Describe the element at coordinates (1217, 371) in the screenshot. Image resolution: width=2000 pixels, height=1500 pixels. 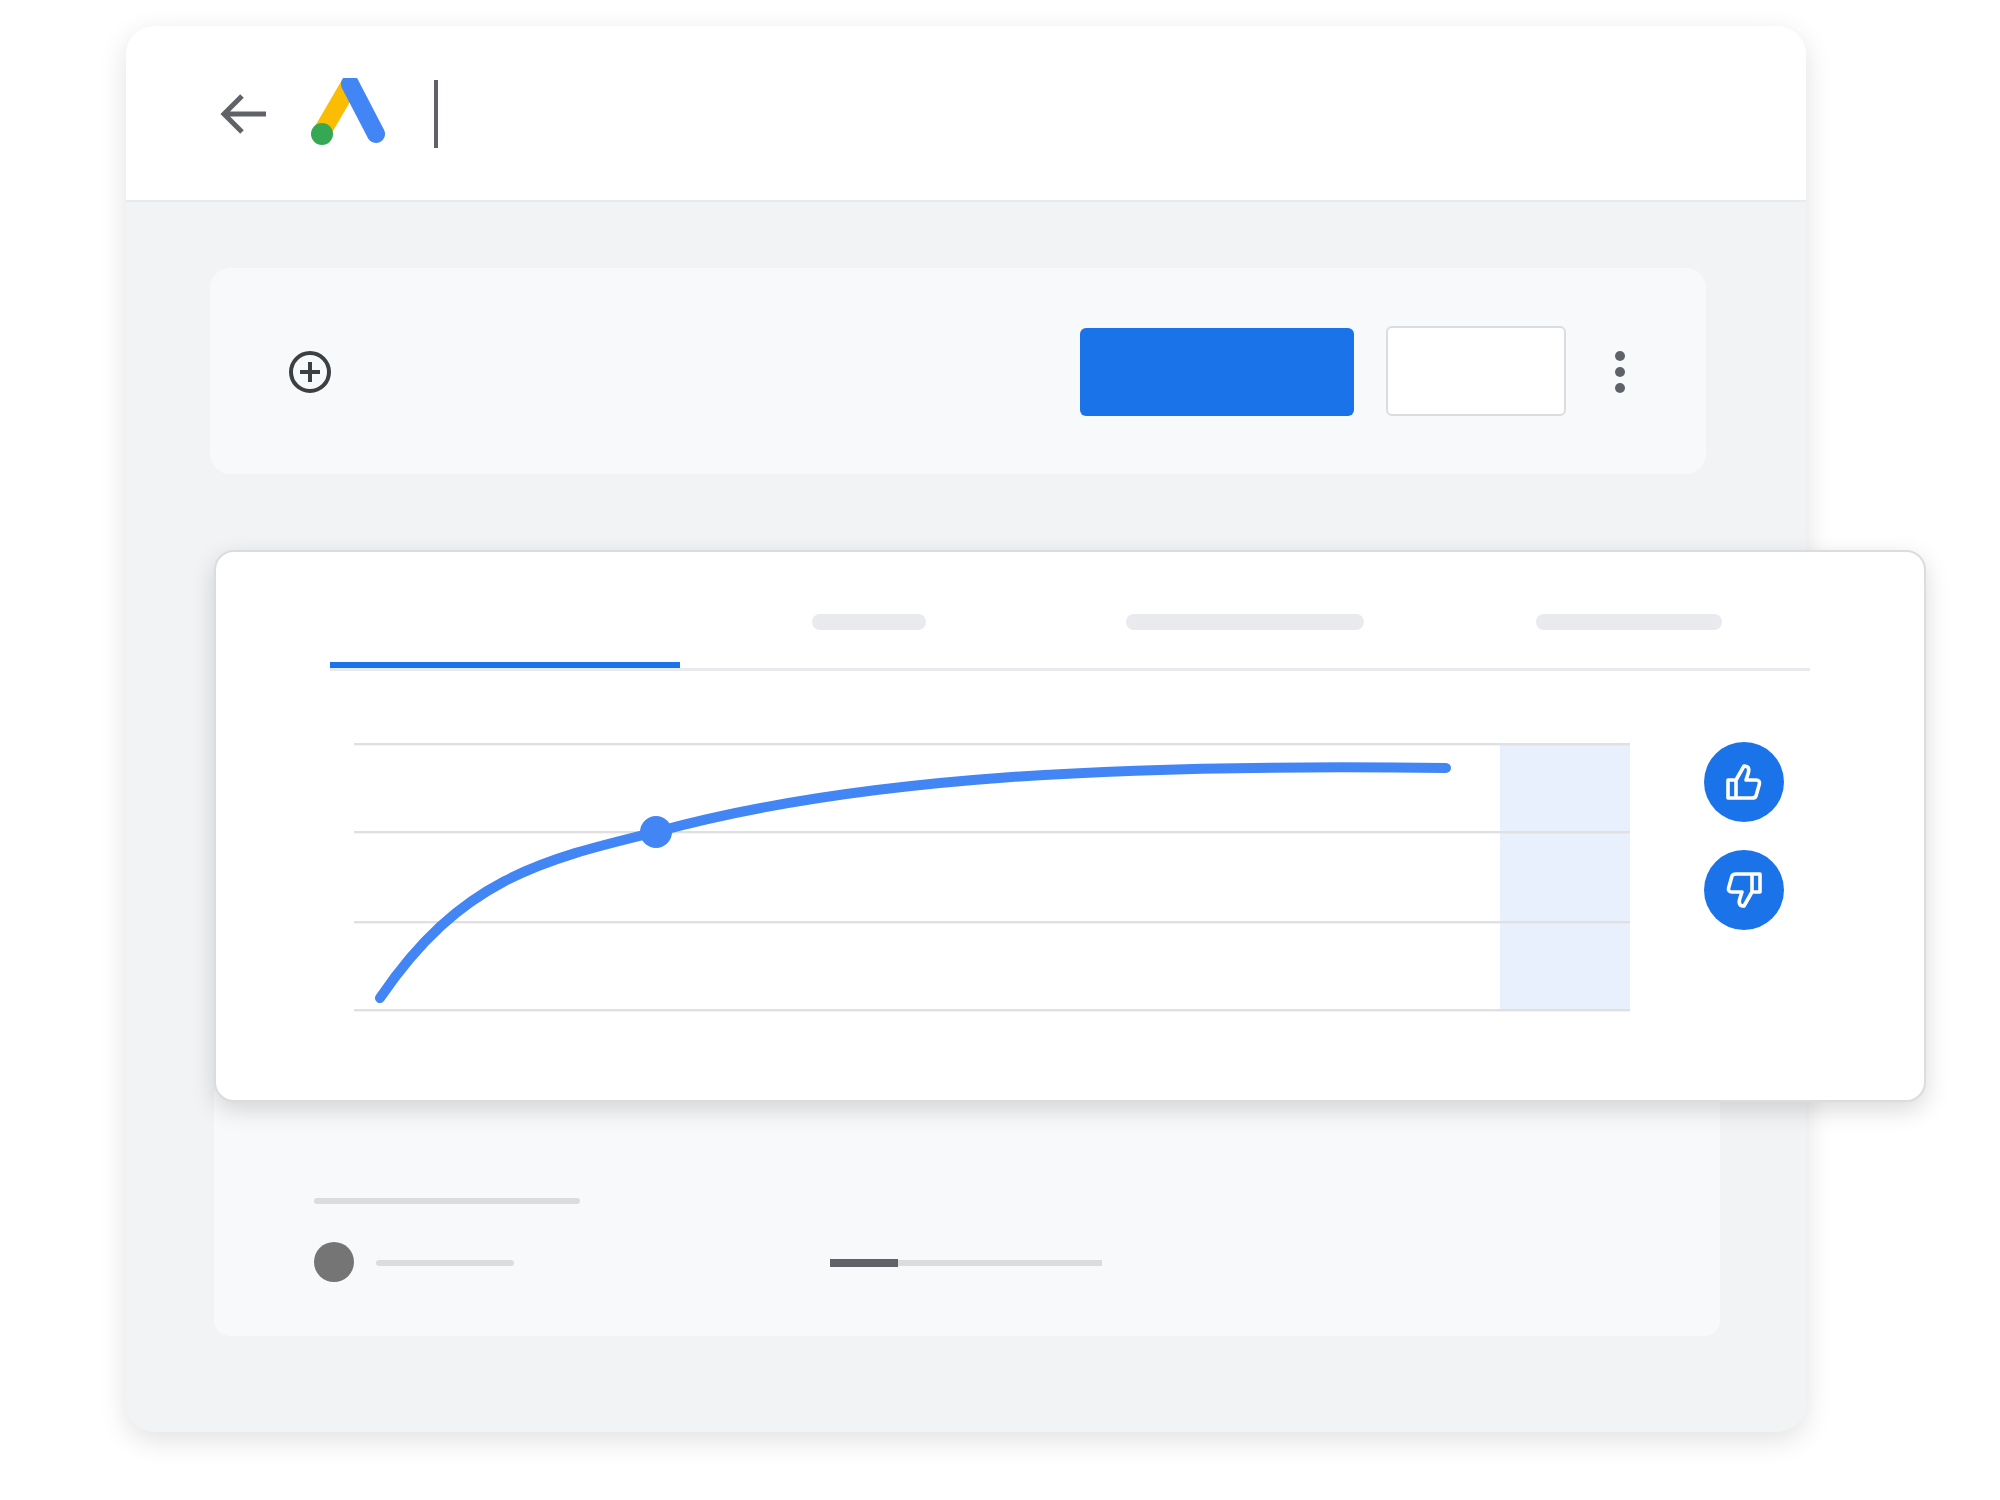
I see `primary-button` at that location.